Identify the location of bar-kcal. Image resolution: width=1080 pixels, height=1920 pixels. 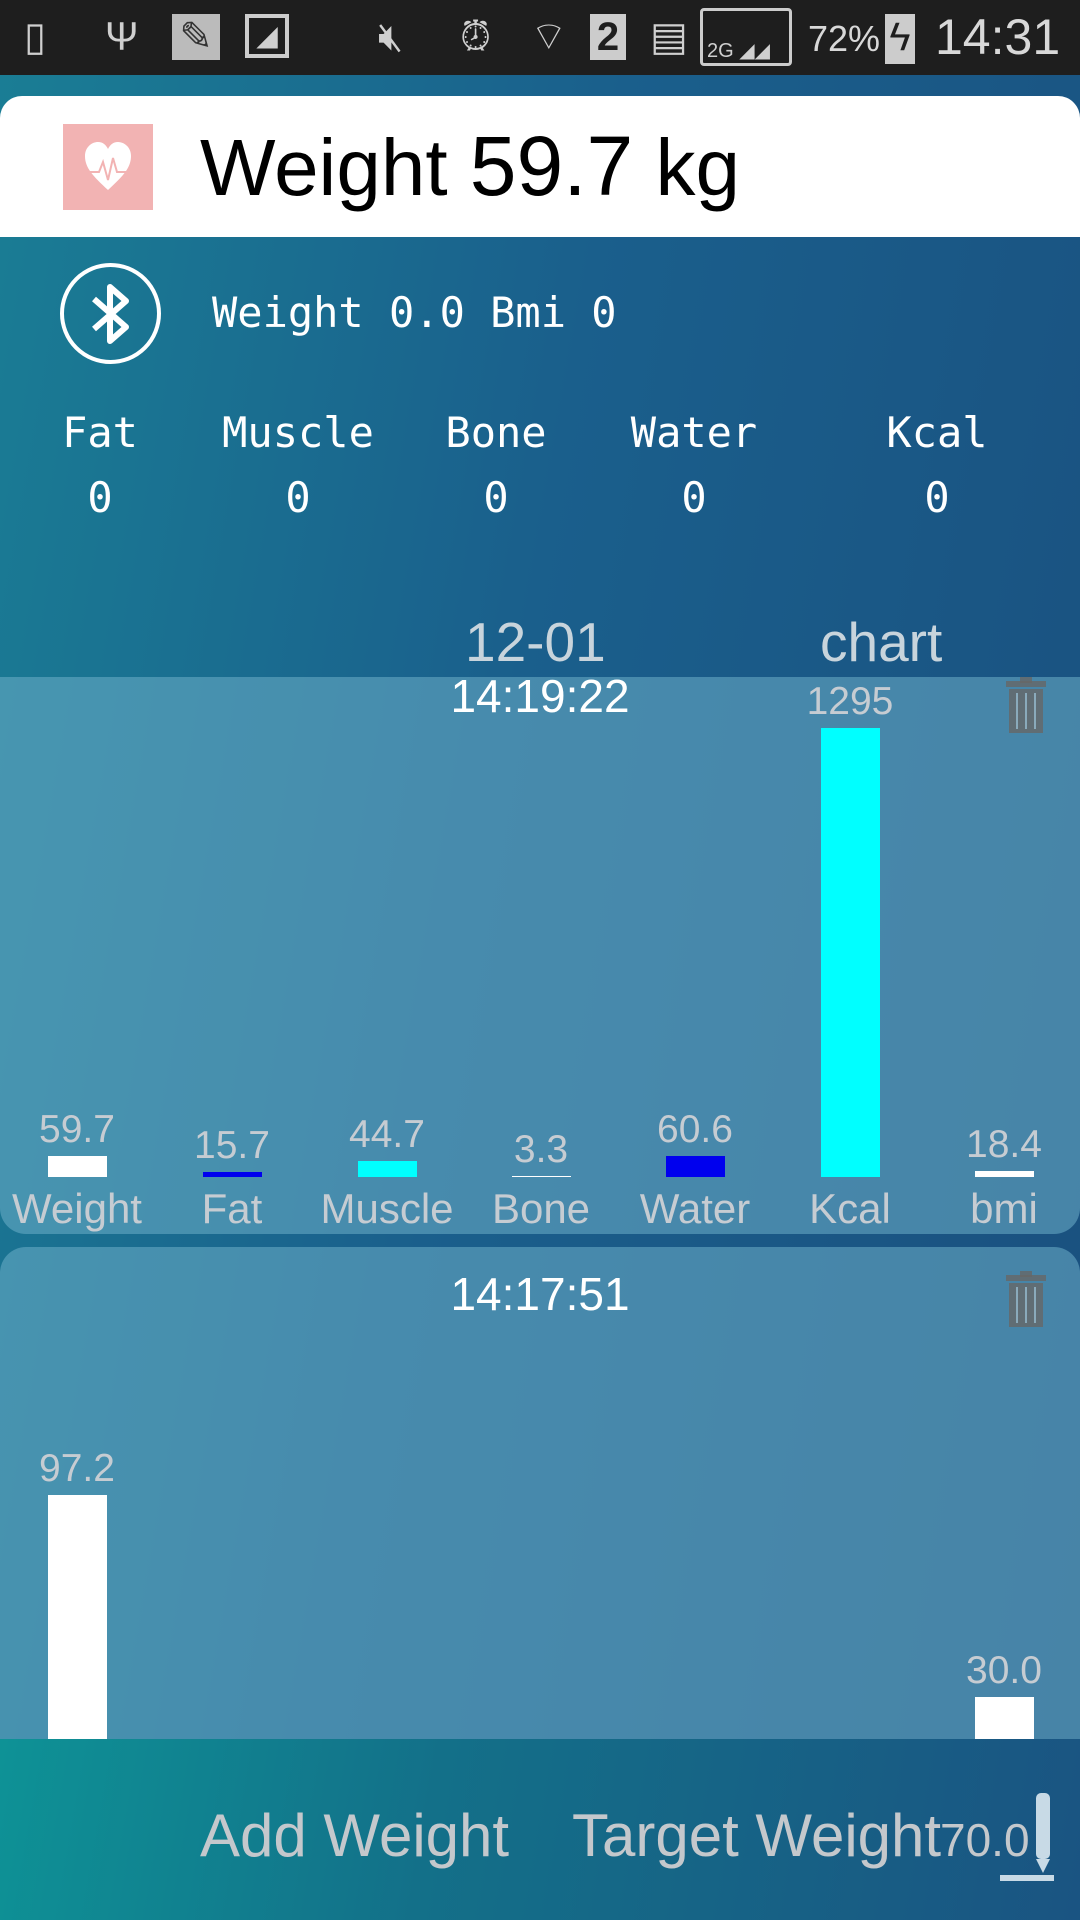
(850, 952).